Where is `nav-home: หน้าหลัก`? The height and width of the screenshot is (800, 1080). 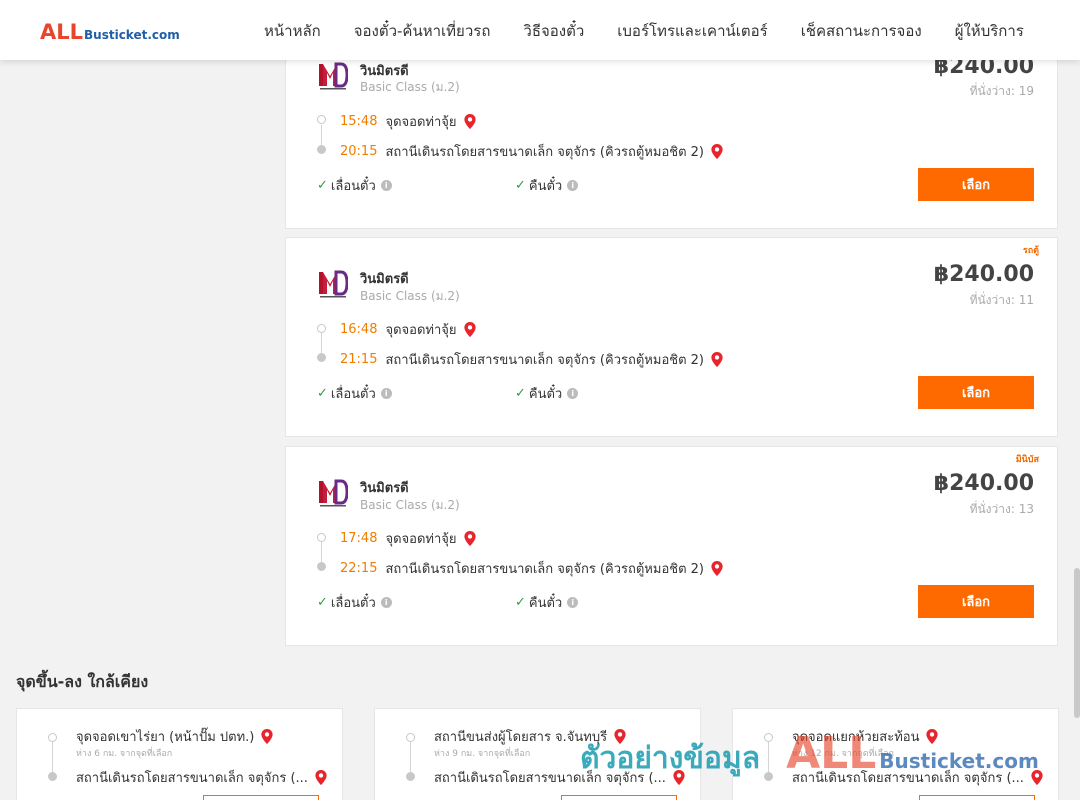
nav-home: หน้าหลัก is located at coordinates (292, 31).